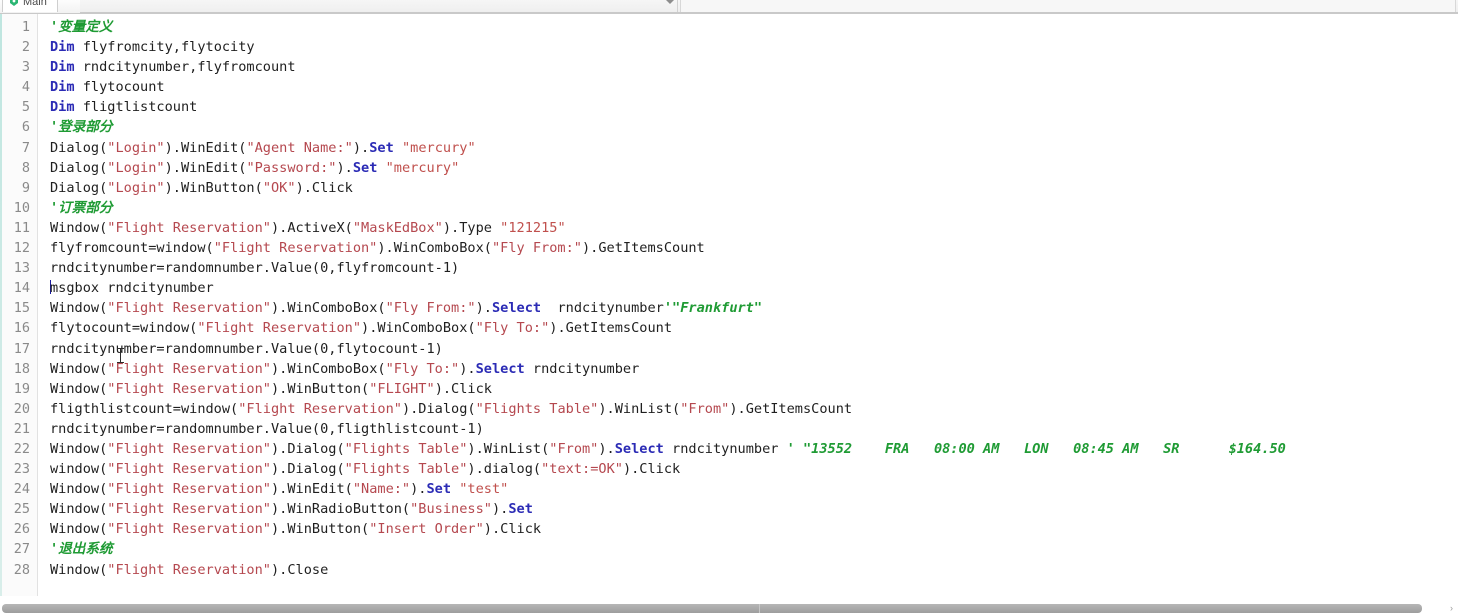 This screenshot has width=1458, height=614. I want to click on code-line: Dim flytocount, so click(754, 87).